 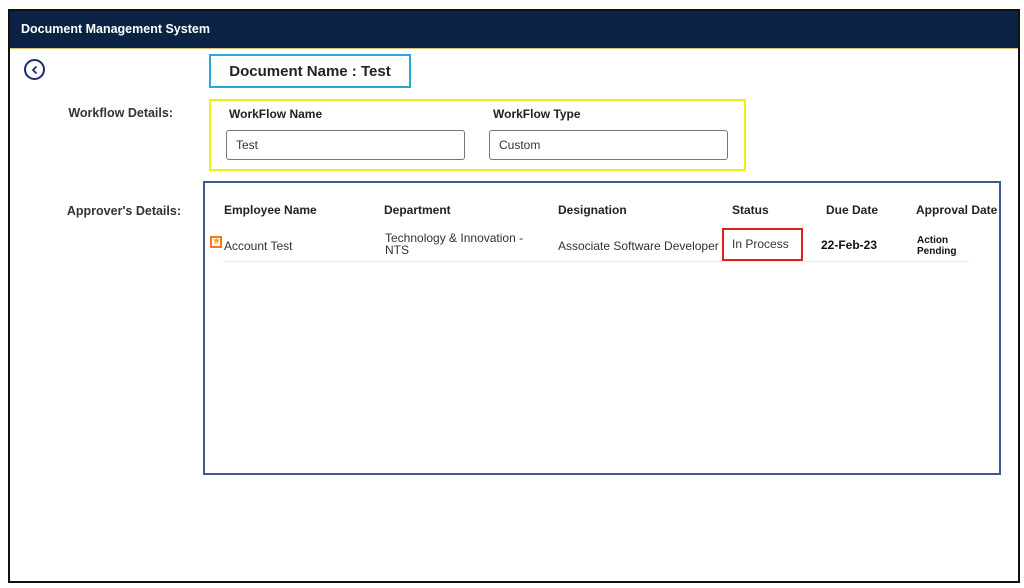 What do you see at coordinates (216, 242) in the screenshot?
I see `star-icon: ★` at bounding box center [216, 242].